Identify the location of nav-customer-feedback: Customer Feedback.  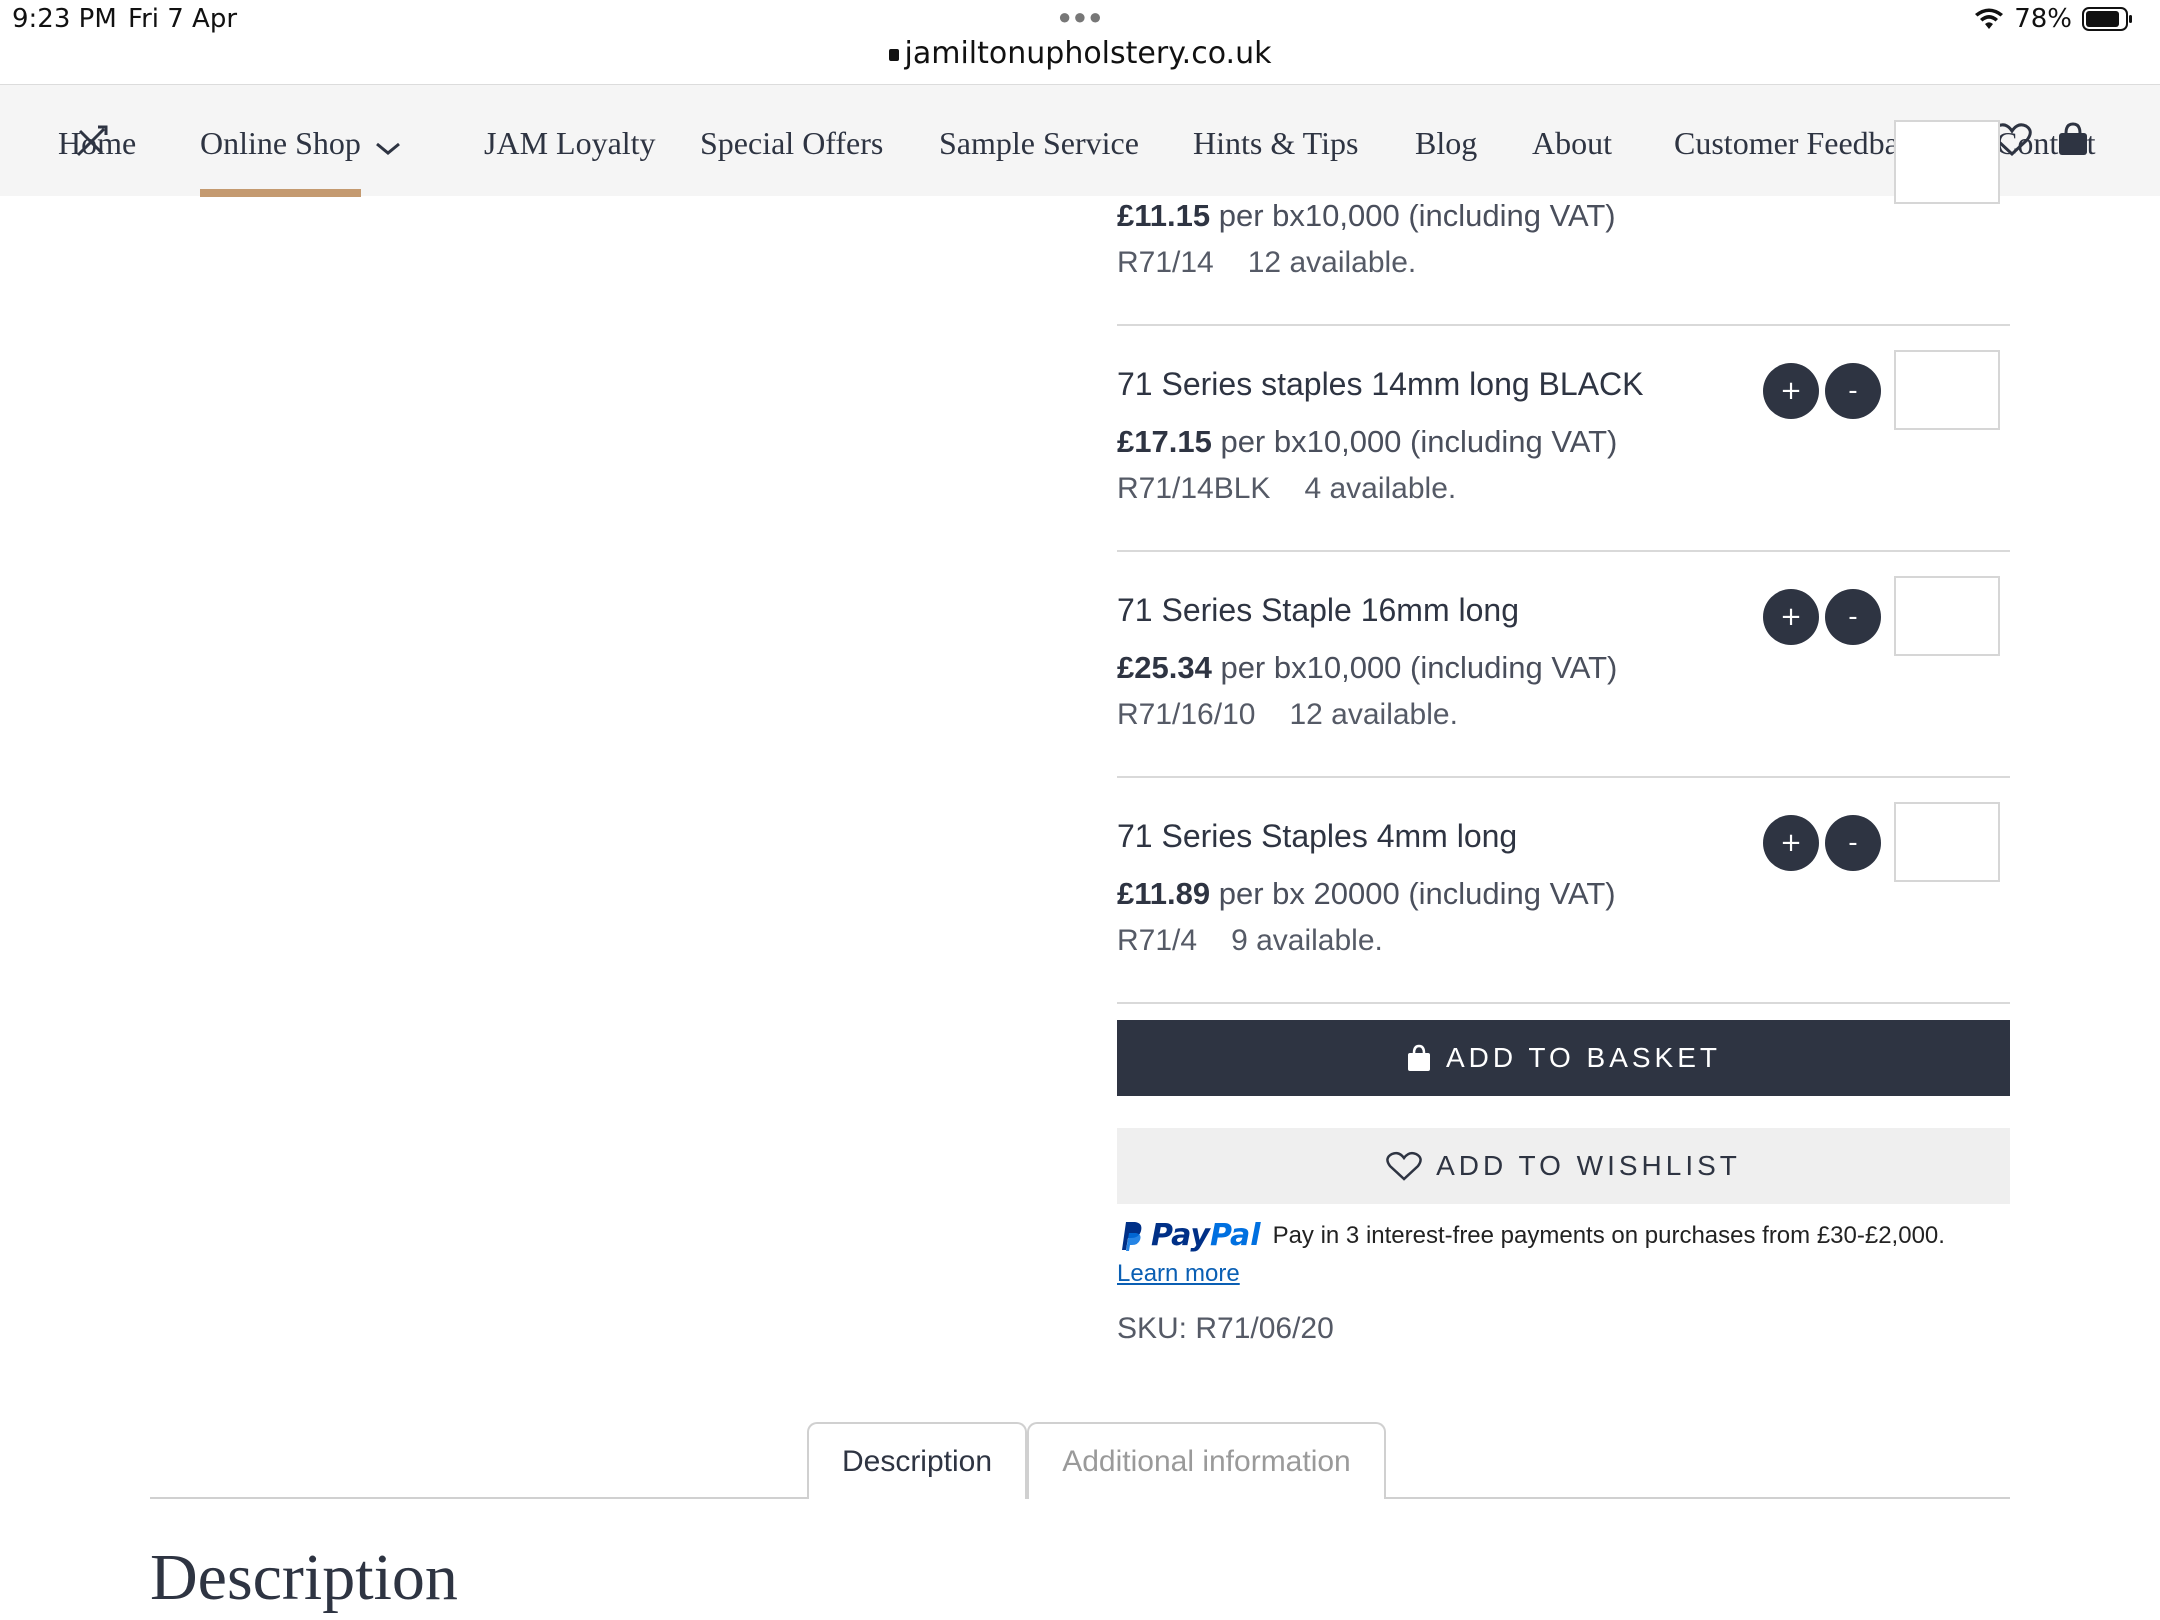
(1801, 143).